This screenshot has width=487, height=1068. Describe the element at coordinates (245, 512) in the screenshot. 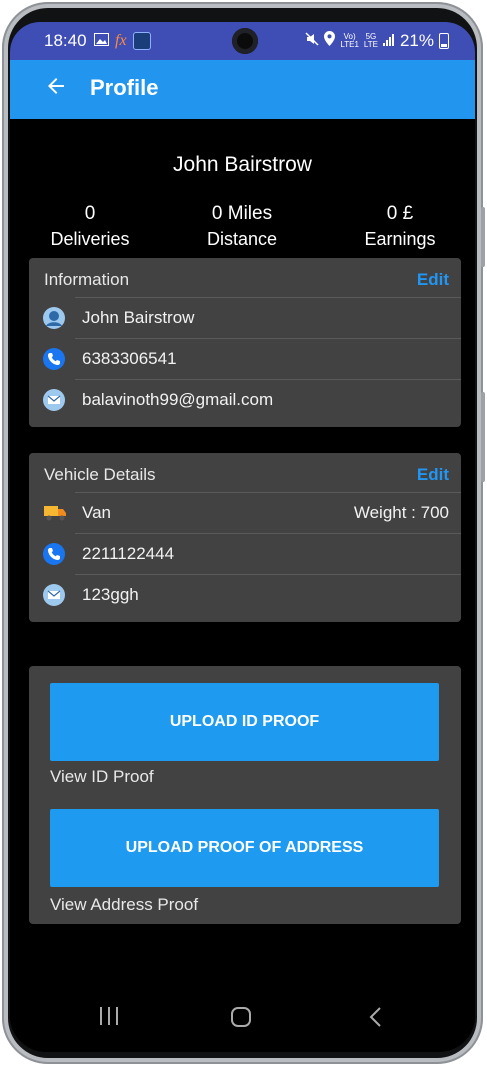

I see `vehicle-row-type: Van Weight : 700` at that location.